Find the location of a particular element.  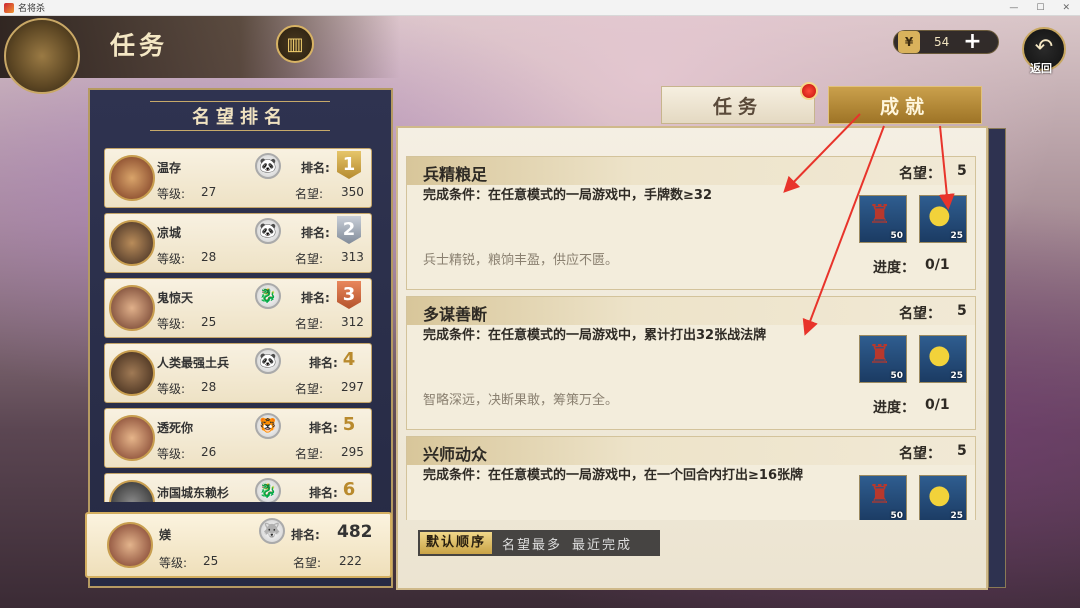

tab-tasks: 任务 is located at coordinates (738, 105).